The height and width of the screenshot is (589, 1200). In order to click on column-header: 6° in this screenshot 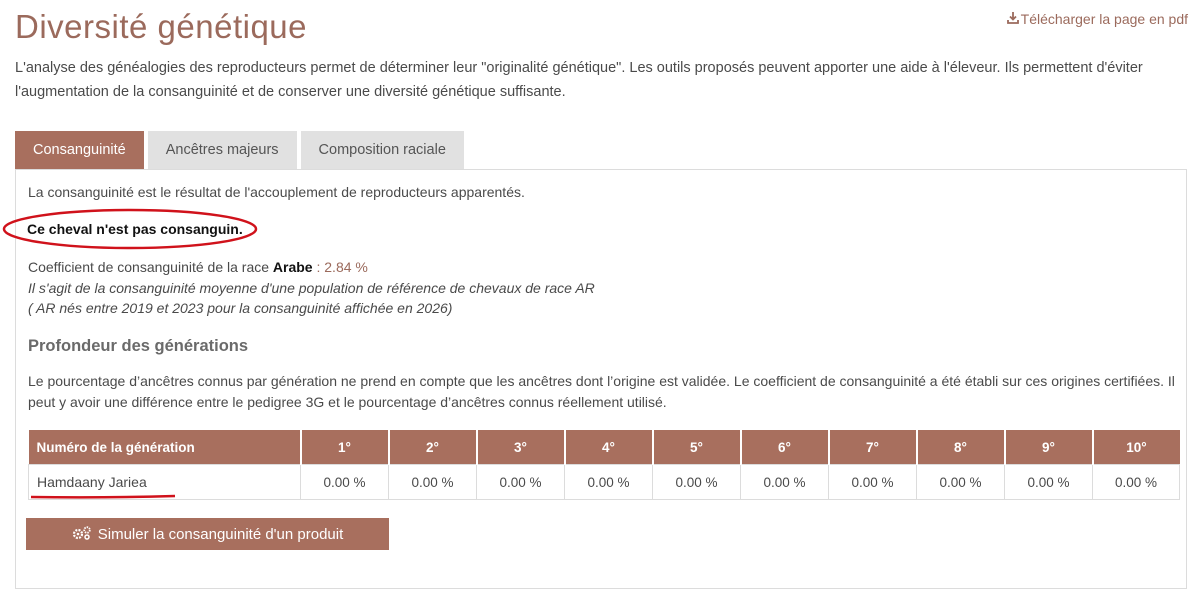, I will do `click(785, 447)`.